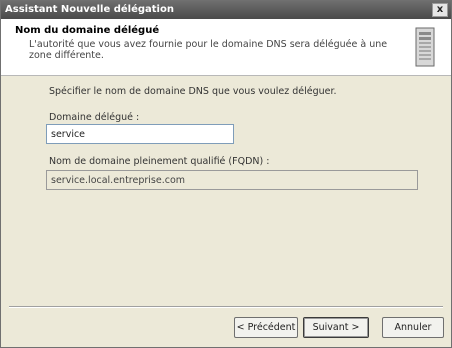 This screenshot has width=452, height=348. What do you see at coordinates (94, 117) in the screenshot?
I see `delegated-domain-label: Domaine délégué :` at bounding box center [94, 117].